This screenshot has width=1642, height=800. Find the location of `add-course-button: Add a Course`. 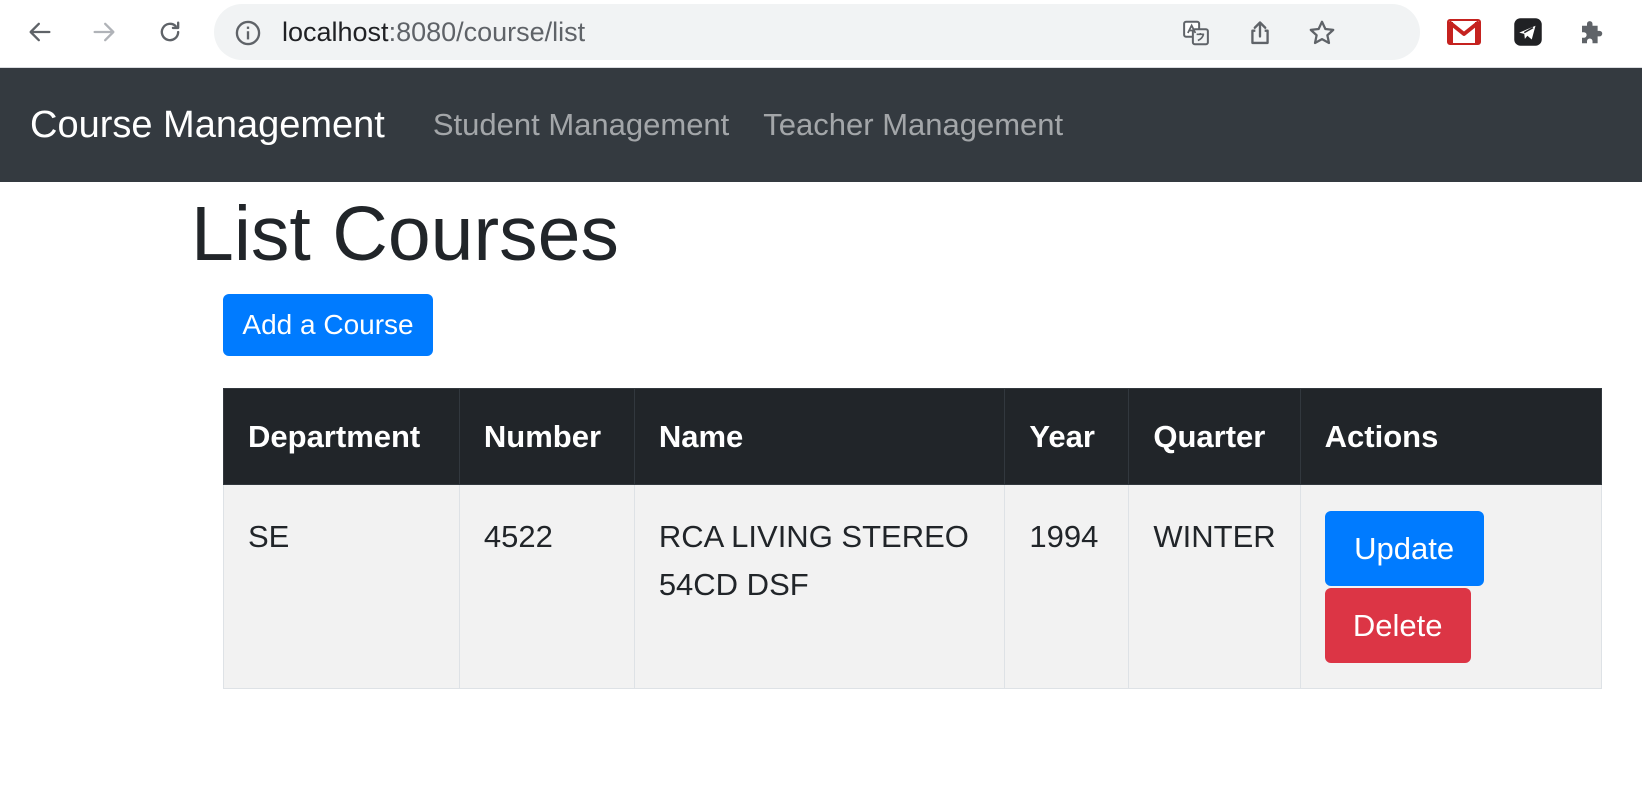

add-course-button: Add a Course is located at coordinates (328, 325).